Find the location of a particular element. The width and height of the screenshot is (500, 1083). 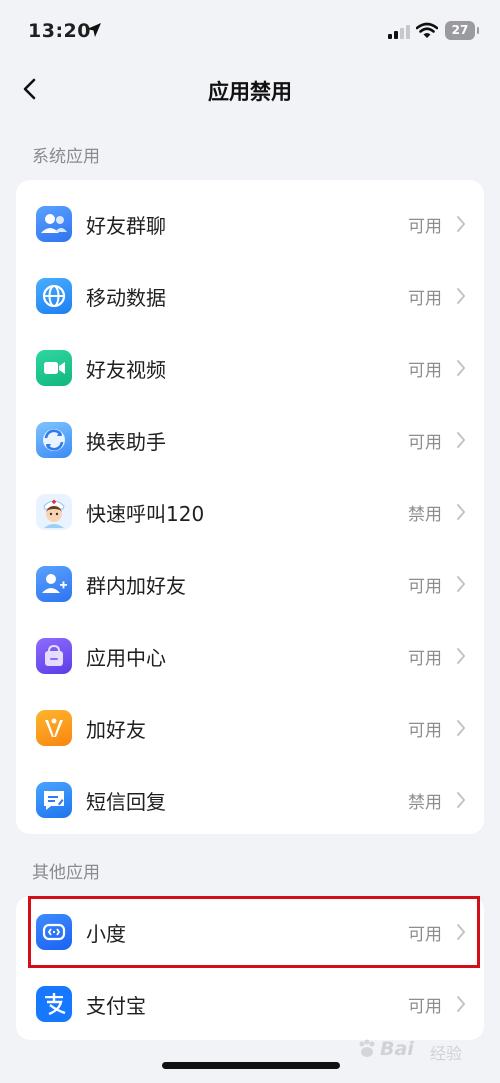

location-arrow-icon is located at coordinates (94, 32).